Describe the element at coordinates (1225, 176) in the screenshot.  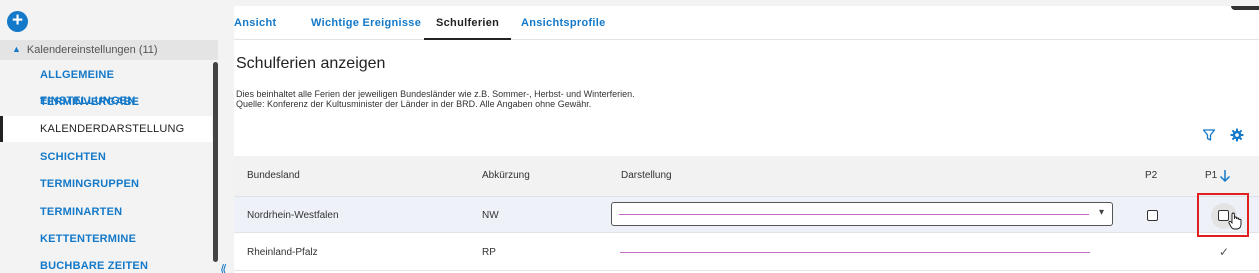
I see `arrow-down-icon` at that location.